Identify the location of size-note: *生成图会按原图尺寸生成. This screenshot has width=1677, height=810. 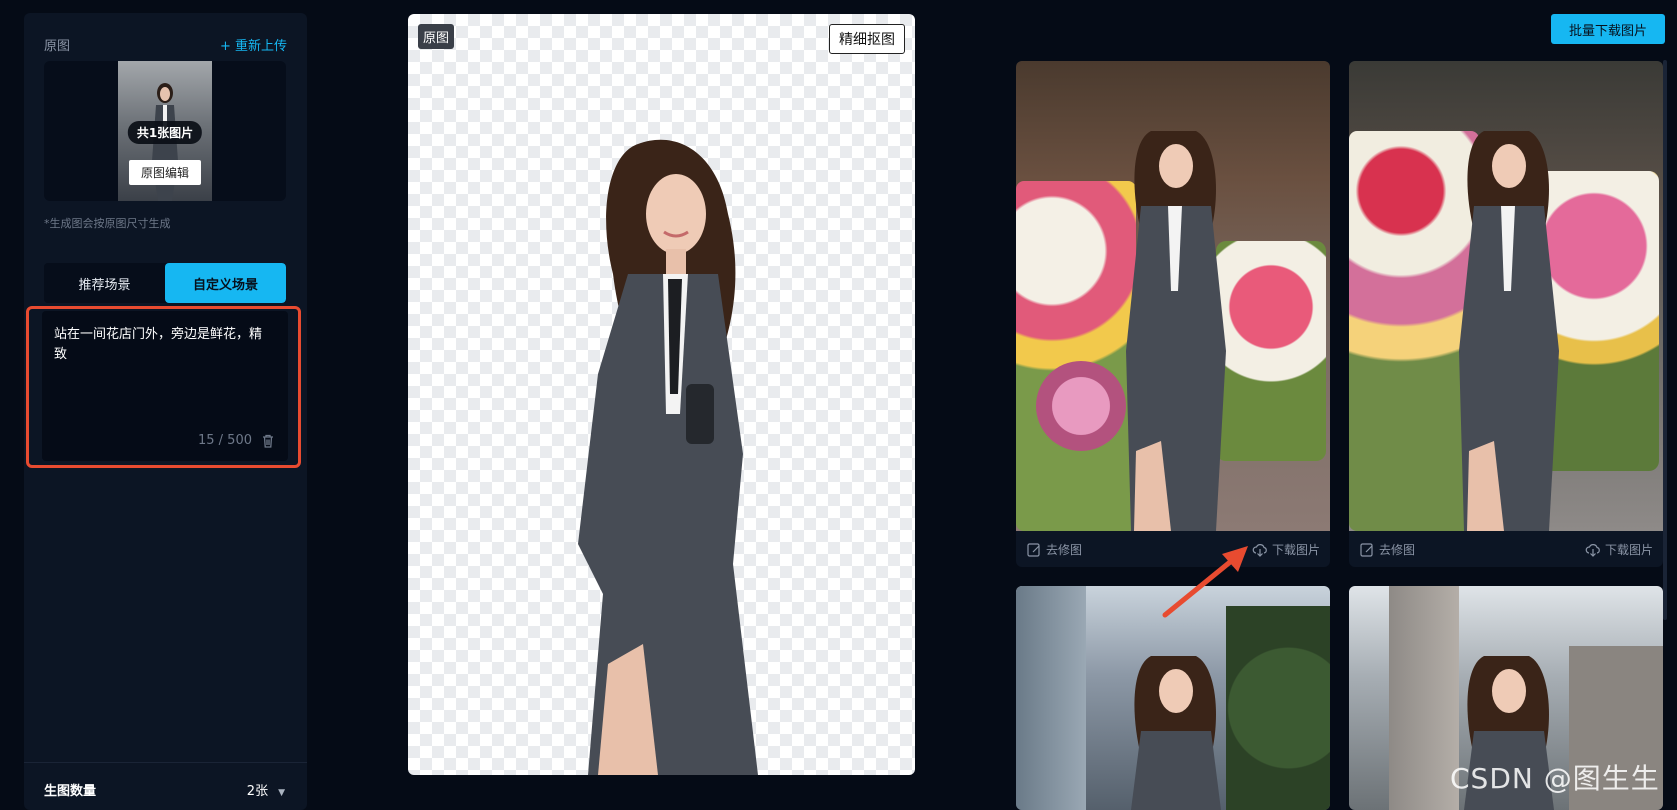
(107, 223).